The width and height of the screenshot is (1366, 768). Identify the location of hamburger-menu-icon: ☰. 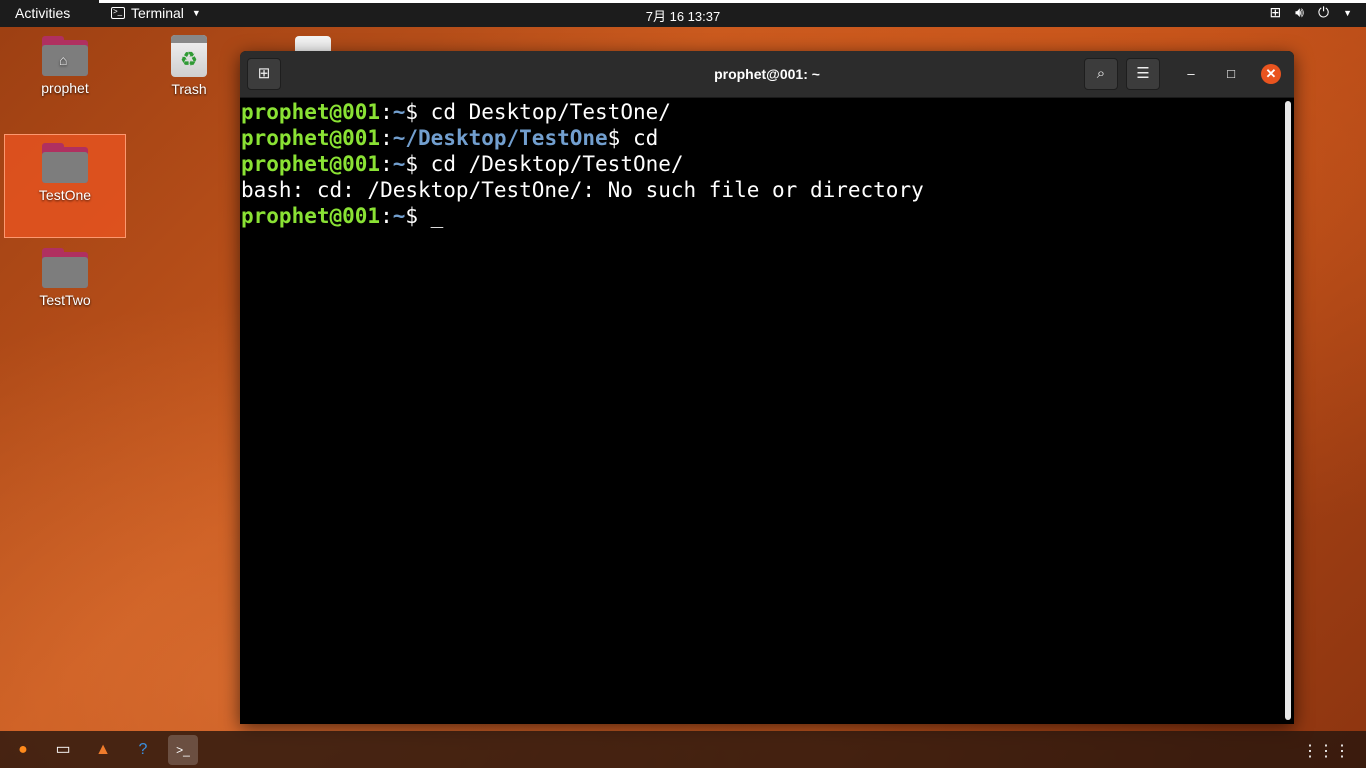
(1143, 73).